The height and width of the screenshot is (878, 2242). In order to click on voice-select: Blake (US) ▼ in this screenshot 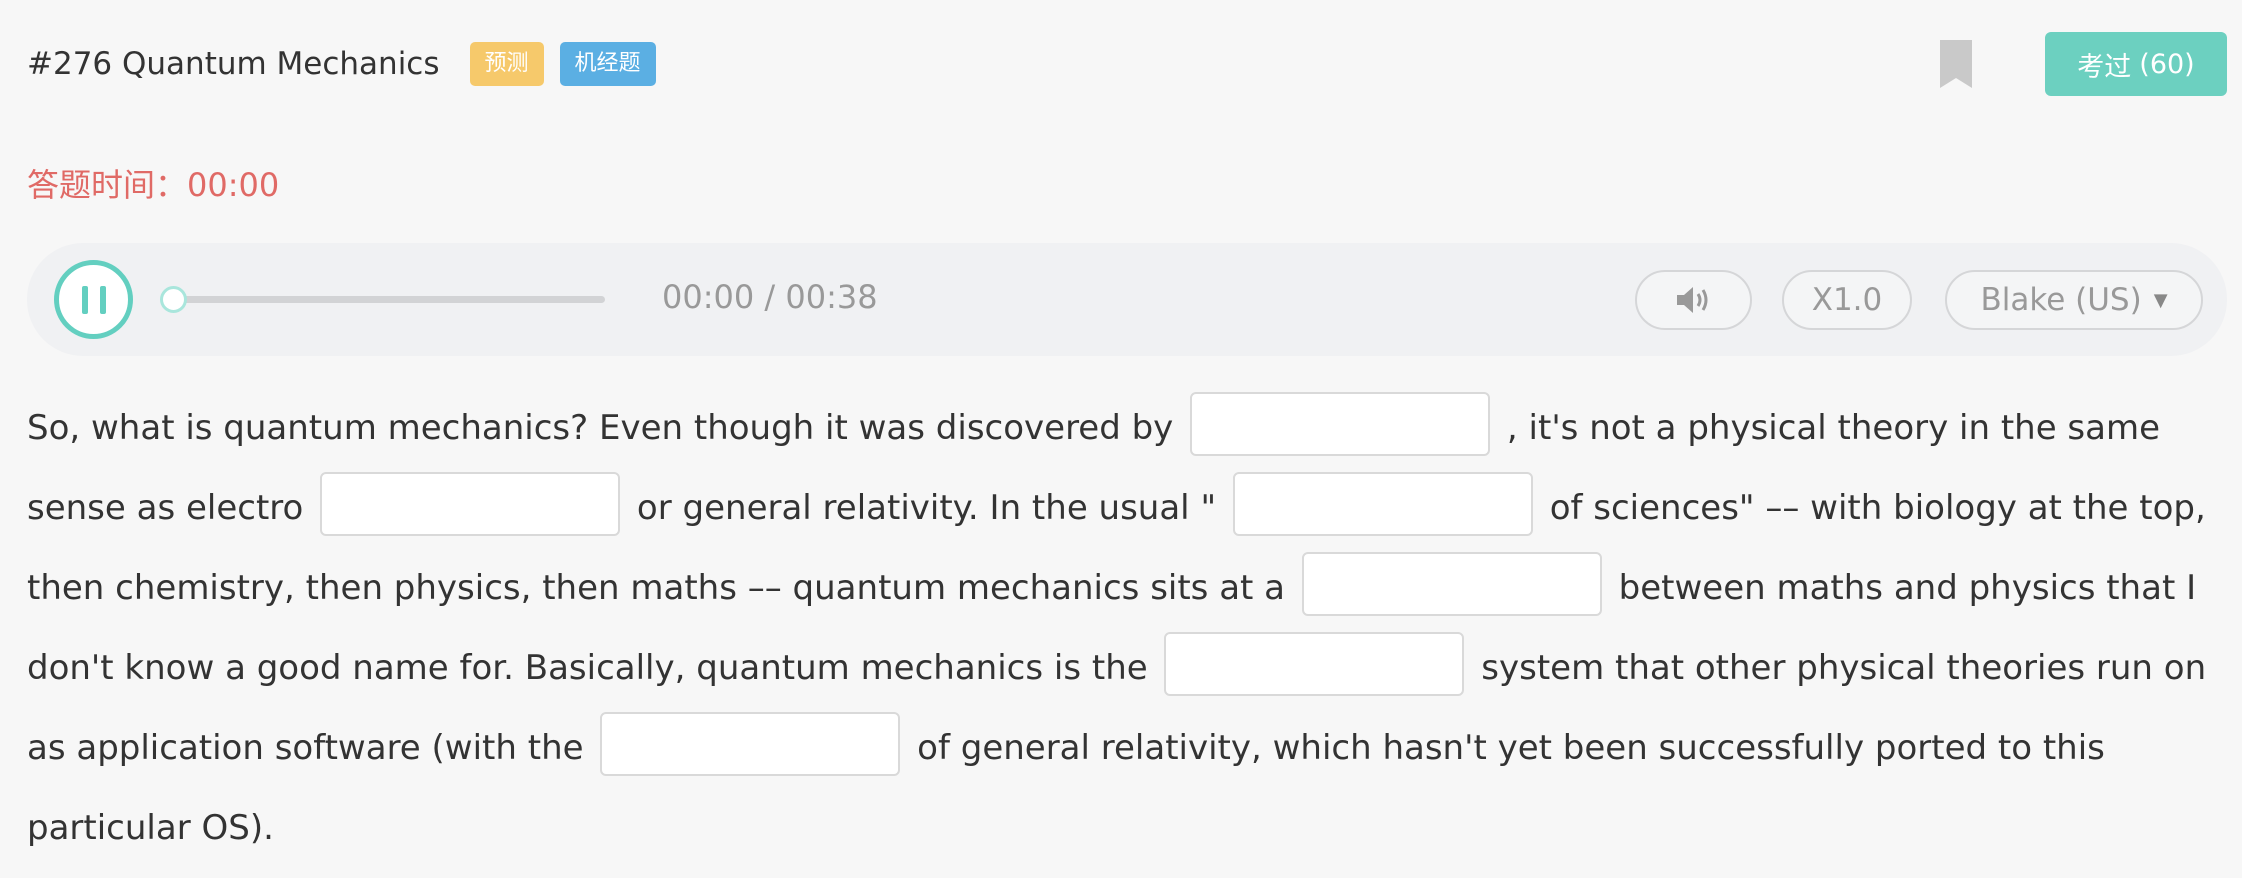, I will do `click(2074, 300)`.